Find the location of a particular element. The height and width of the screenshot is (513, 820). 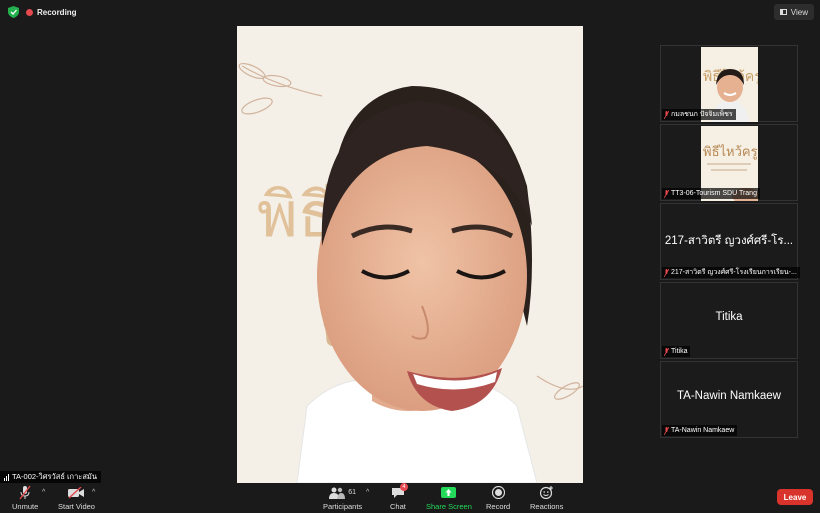

view-button: View is located at coordinates (793, 12).